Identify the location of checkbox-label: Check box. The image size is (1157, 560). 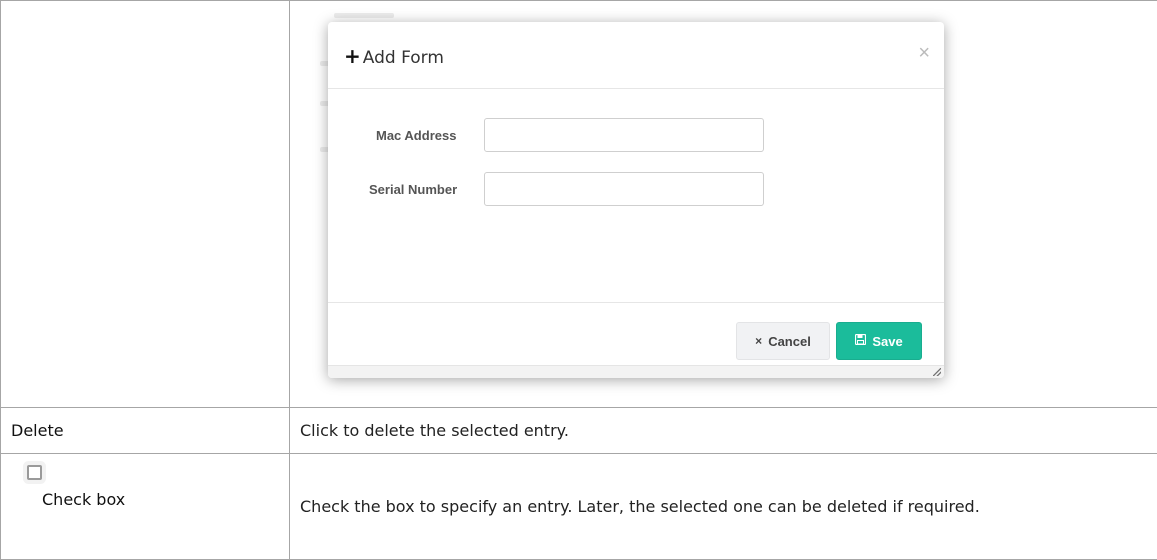
(83, 499).